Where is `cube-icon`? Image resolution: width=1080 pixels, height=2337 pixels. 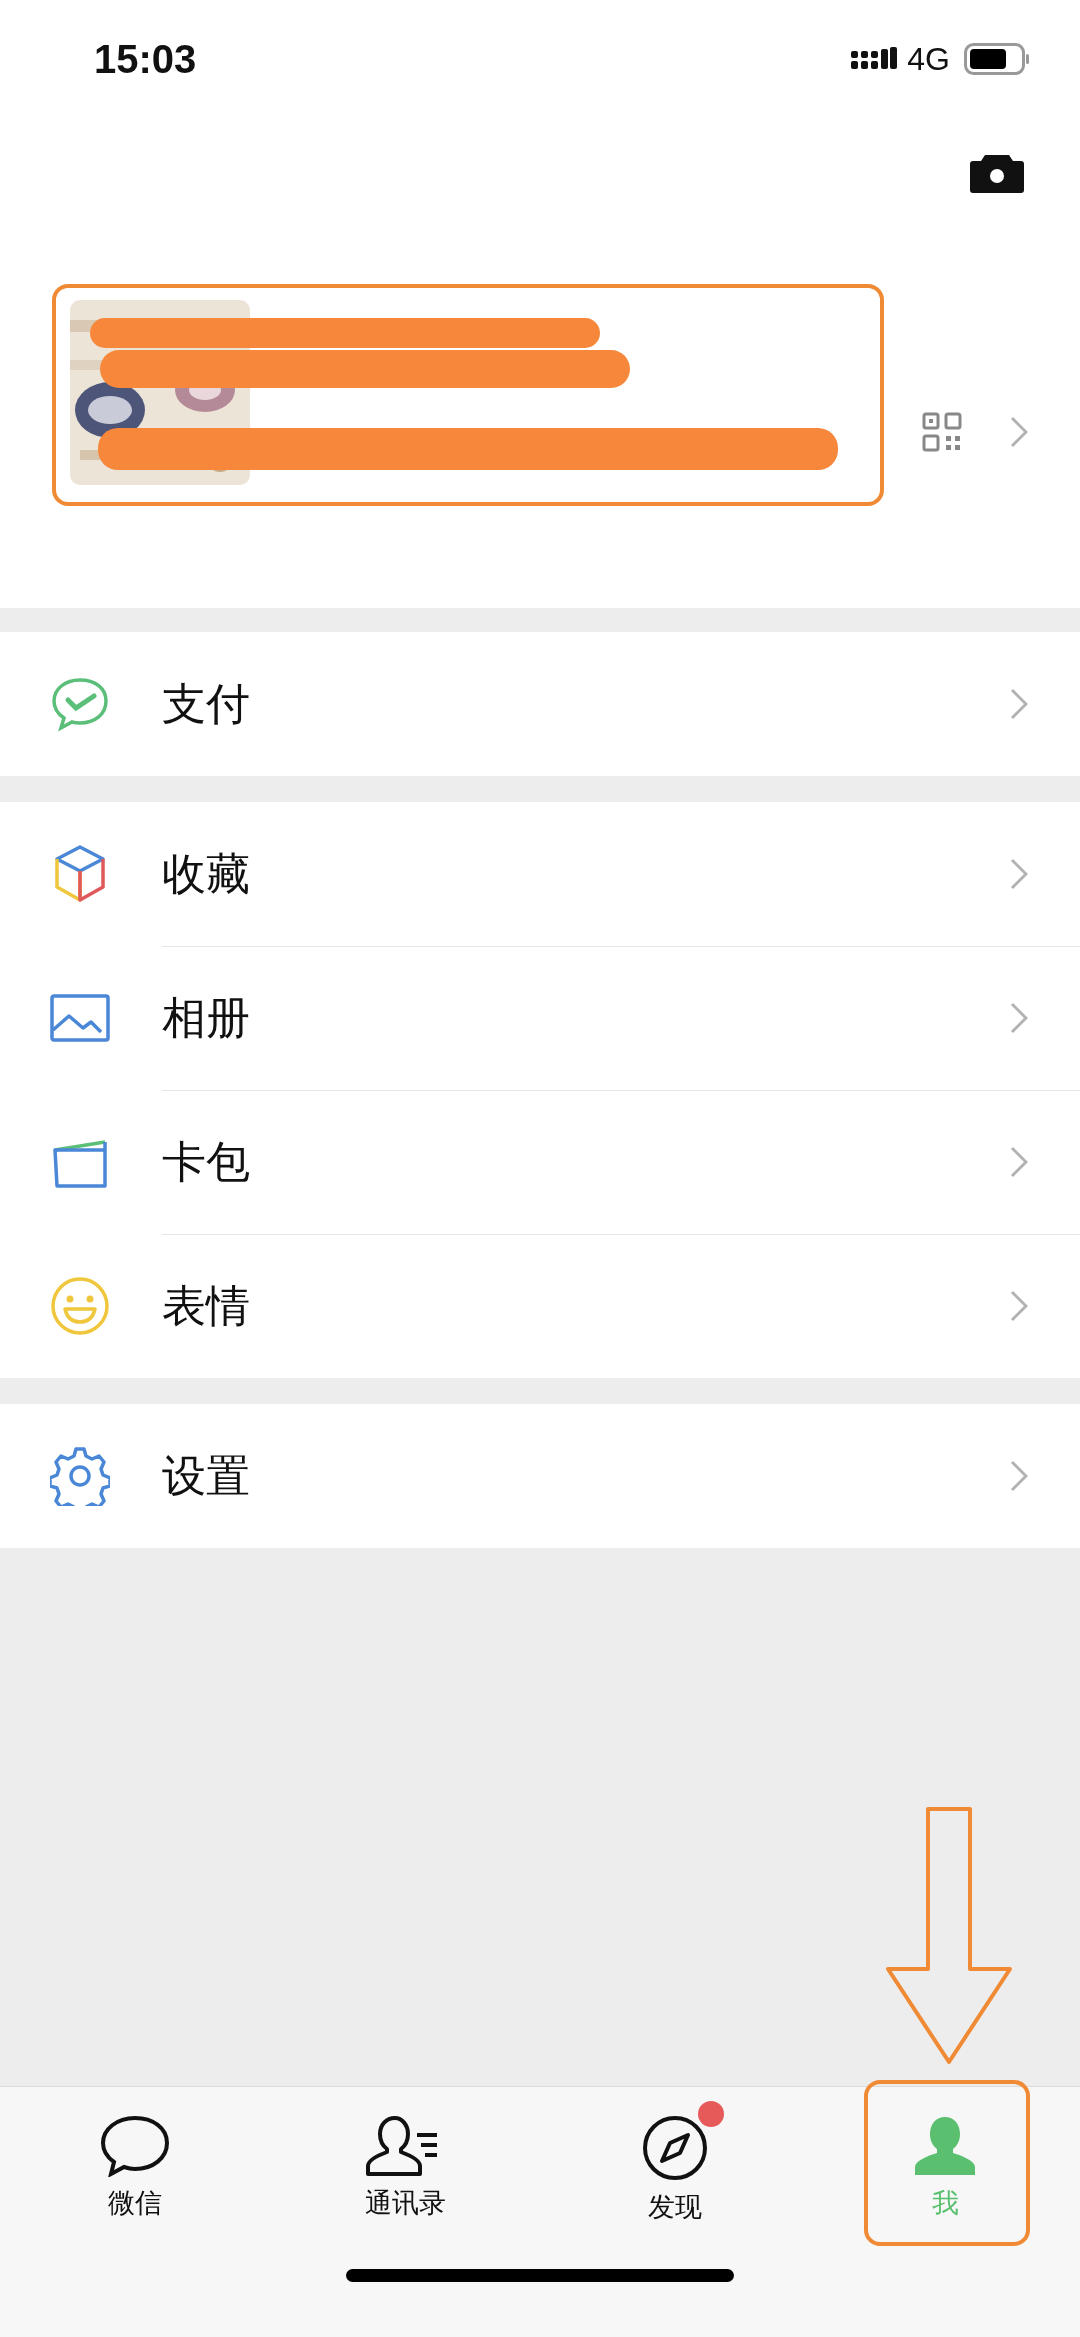
cube-icon is located at coordinates (80, 874).